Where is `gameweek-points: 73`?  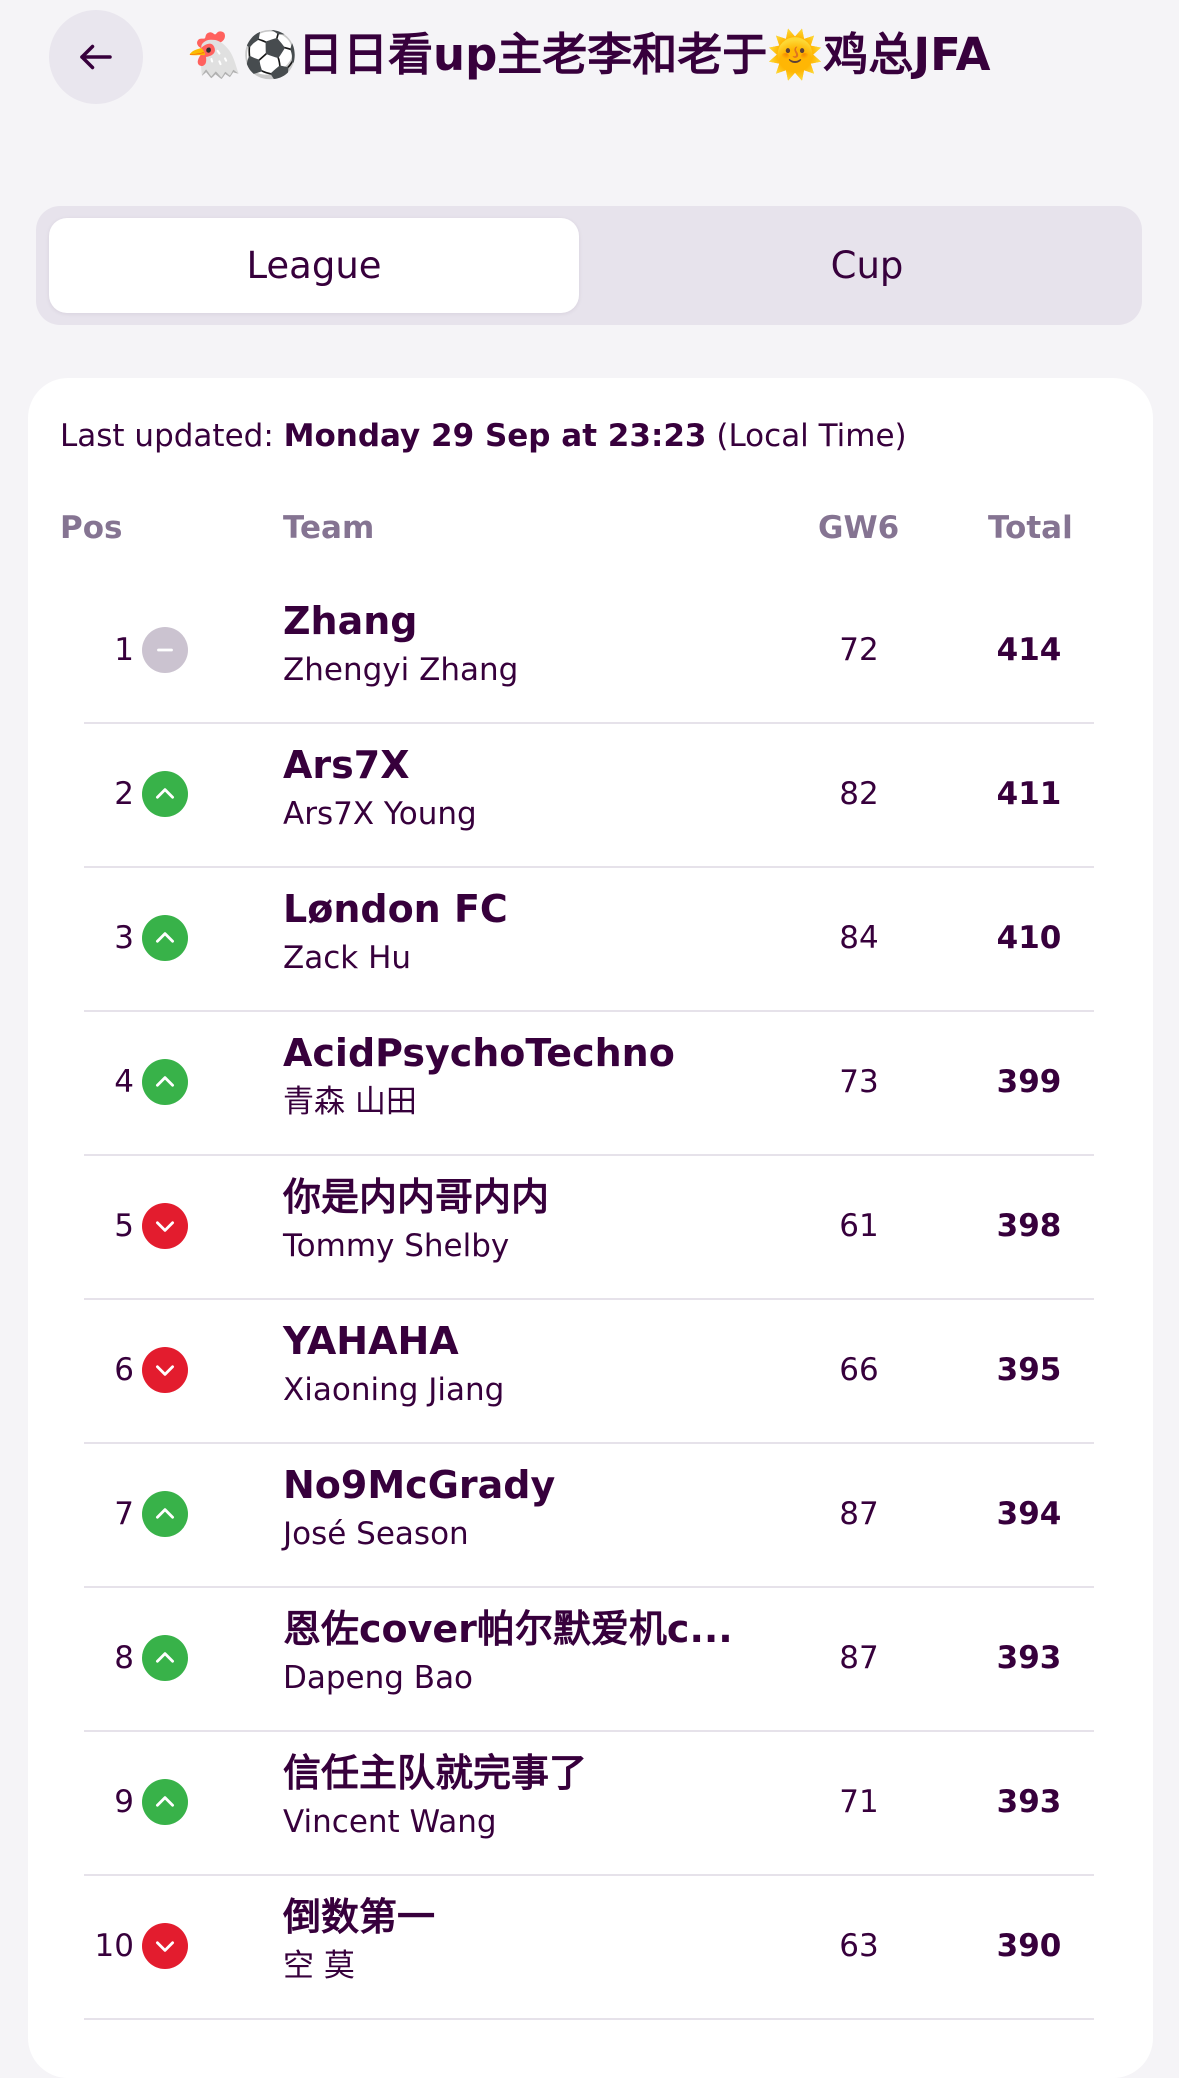
gameweek-points: 73 is located at coordinates (859, 1082).